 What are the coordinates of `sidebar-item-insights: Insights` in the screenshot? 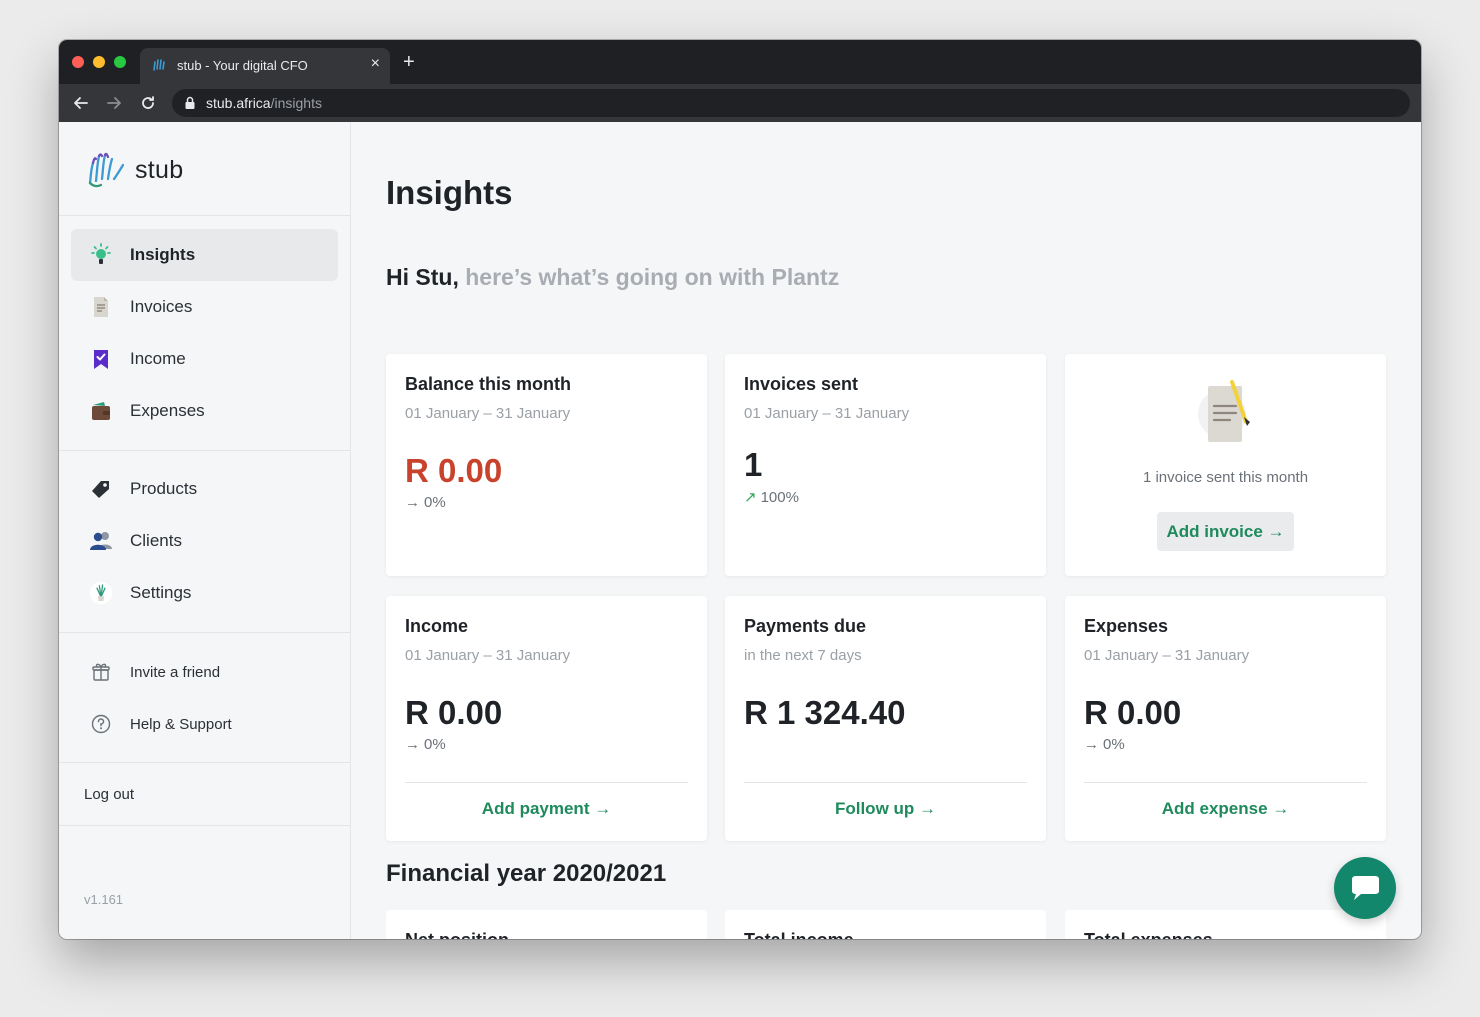 It's located at (204, 255).